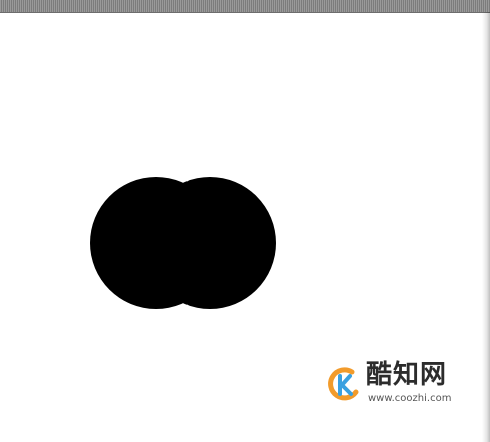  I want to click on coozhi-watermark: 酷知网 www.coozhi.com, so click(401, 385).